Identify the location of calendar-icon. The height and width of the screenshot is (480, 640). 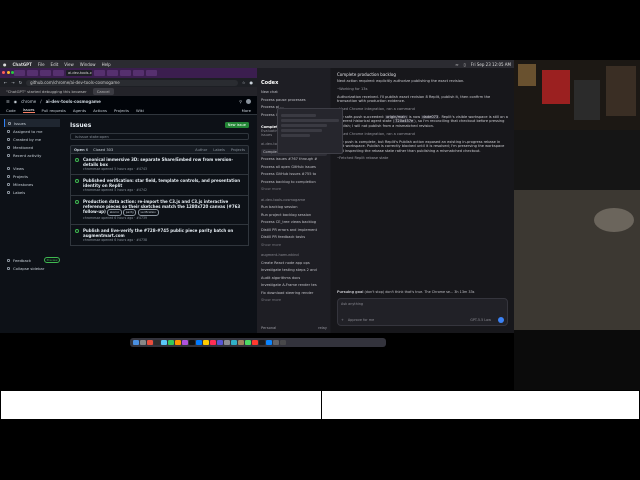
(255, 342).